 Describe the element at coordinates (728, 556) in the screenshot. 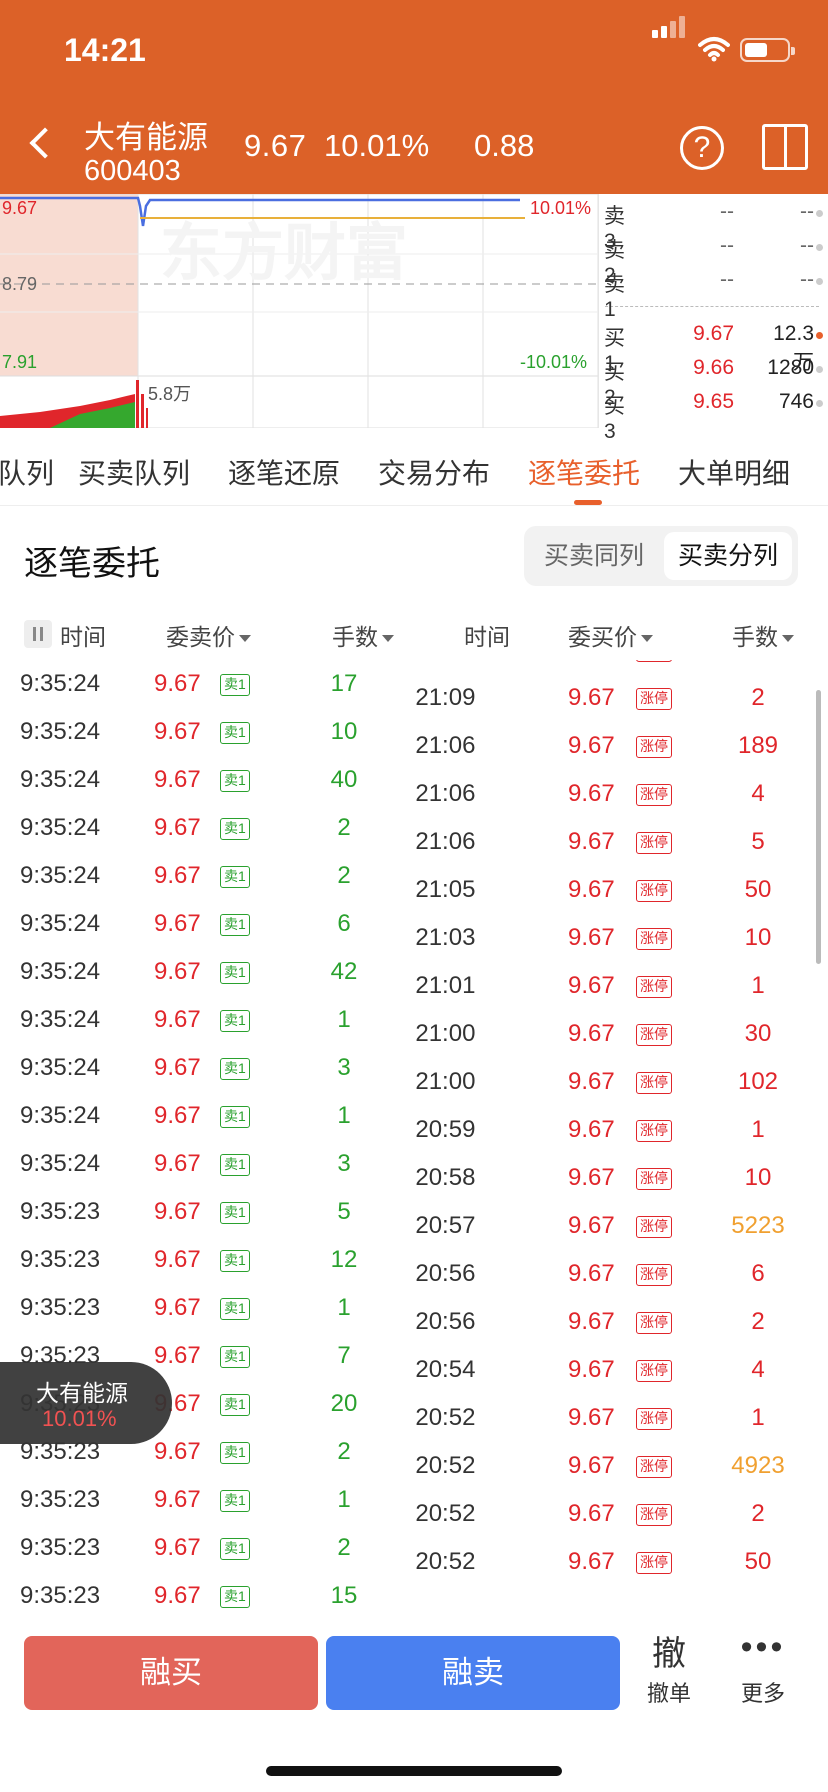

I see `seg-split-column: 买卖分列` at that location.